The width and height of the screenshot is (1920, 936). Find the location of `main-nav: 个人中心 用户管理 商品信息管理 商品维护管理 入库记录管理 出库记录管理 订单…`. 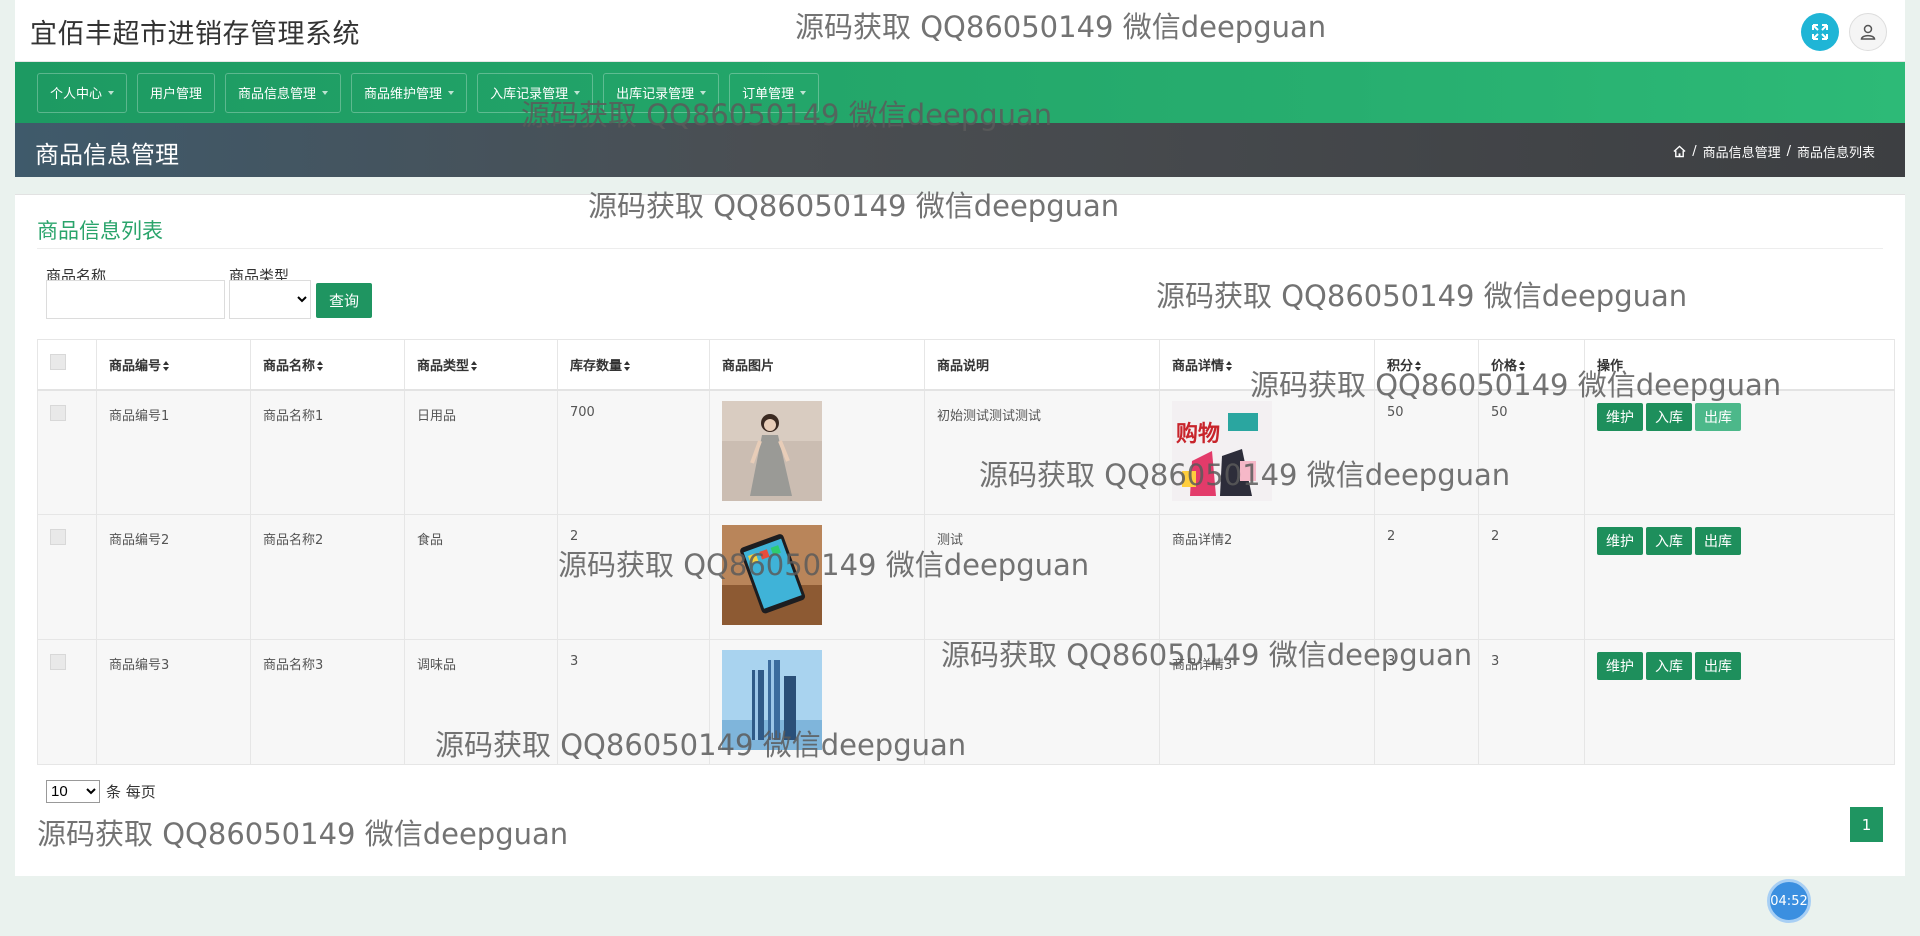

main-nav: 个人中心 用户管理 商品信息管理 商品维护管理 入库记录管理 出库记录管理 订单… is located at coordinates (960, 92).